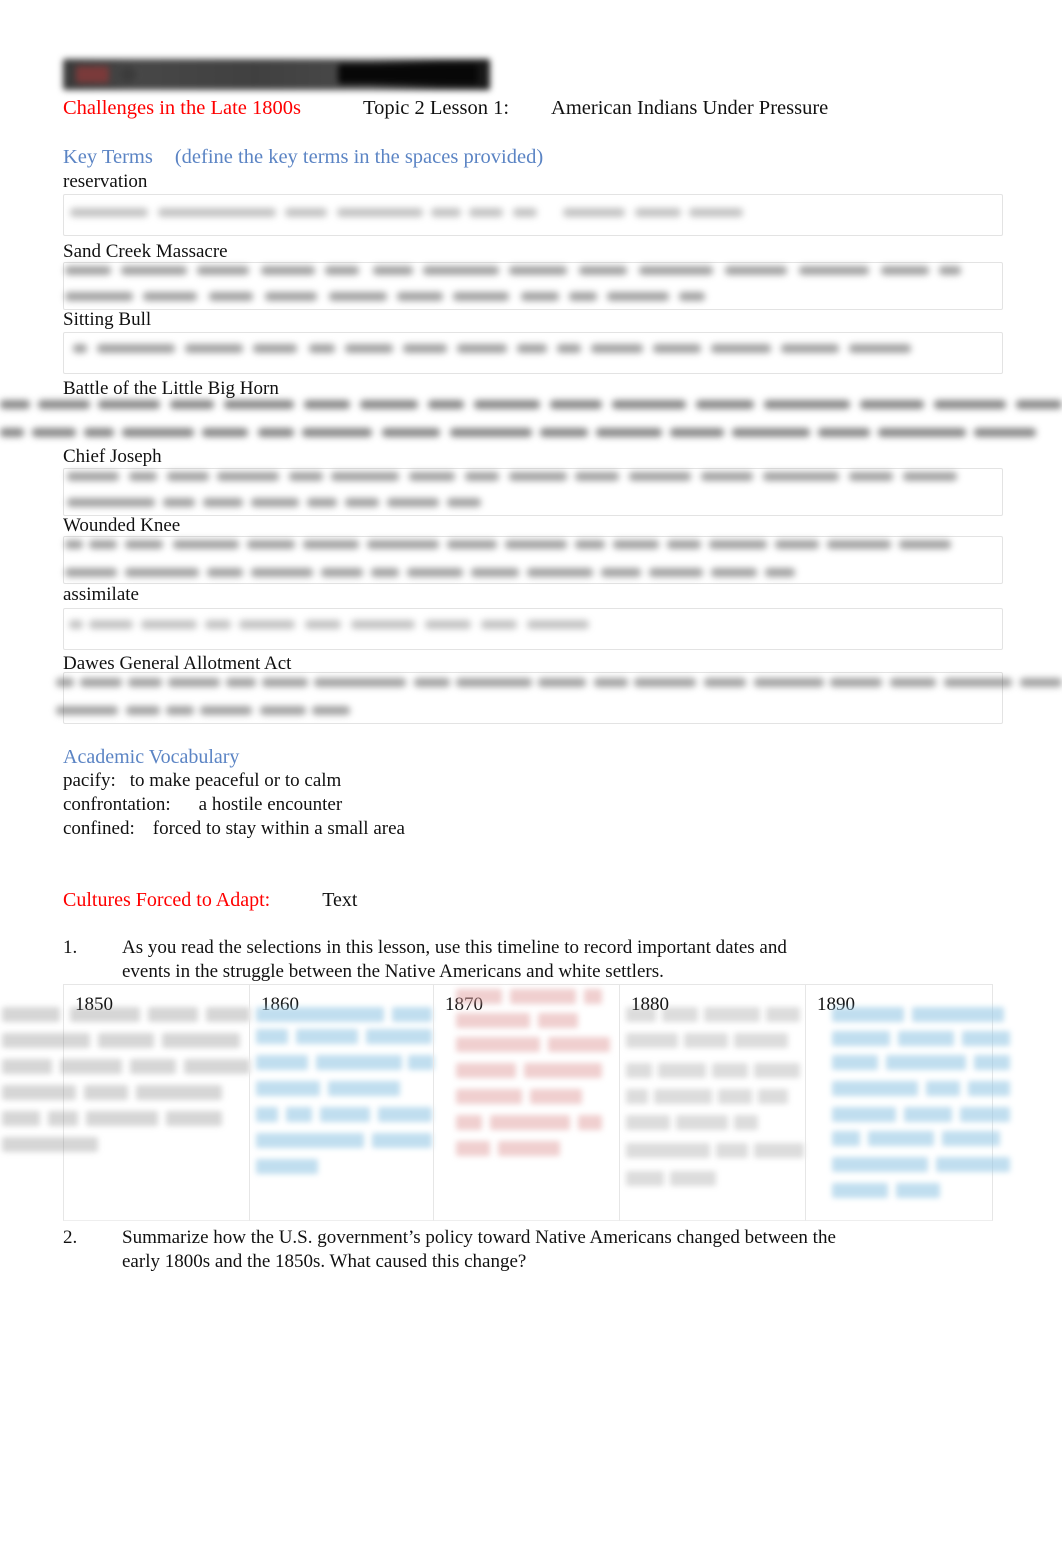  What do you see at coordinates (533, 353) in the screenshot?
I see `answer-box-sitting-bull` at bounding box center [533, 353].